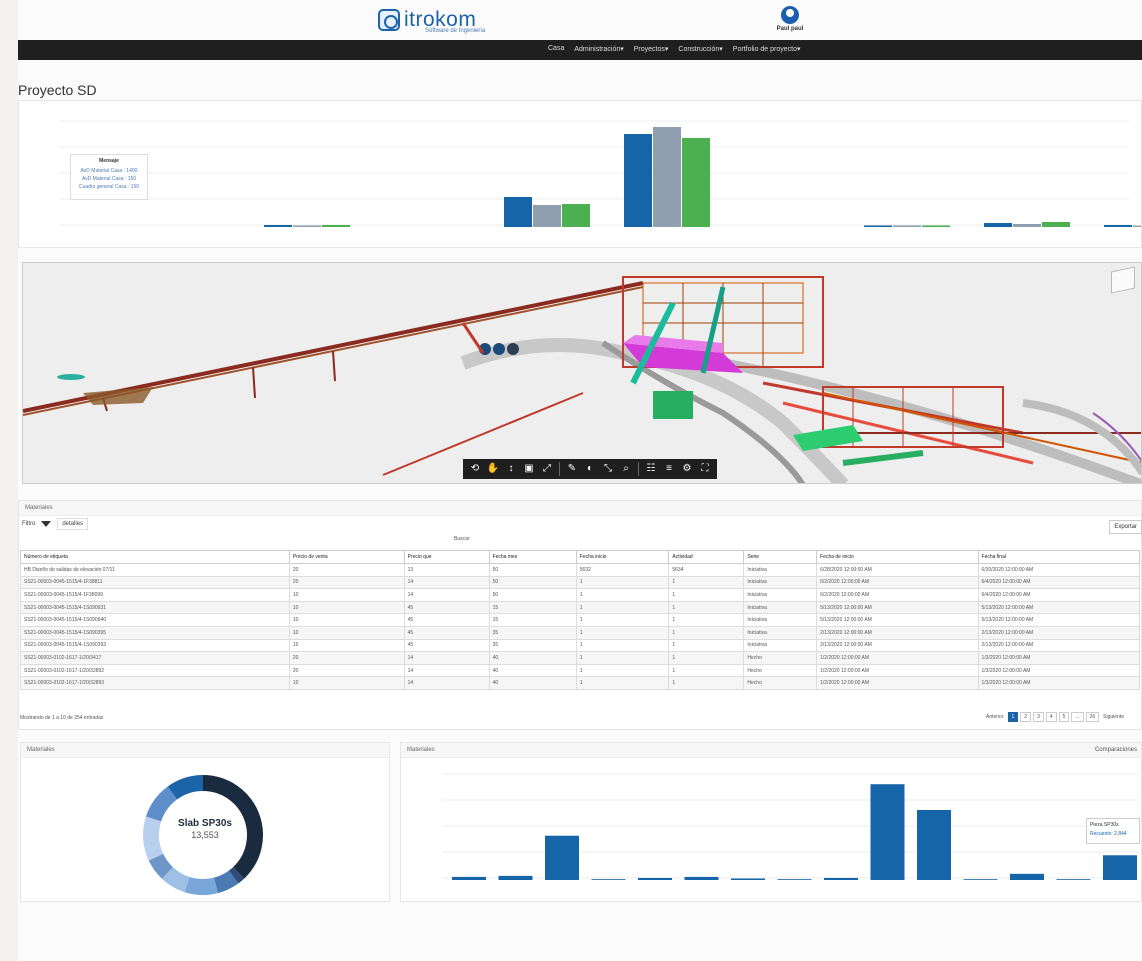 The height and width of the screenshot is (961, 1142). What do you see at coordinates (511, 469) in the screenshot?
I see `zoom-icon: ↕` at bounding box center [511, 469].